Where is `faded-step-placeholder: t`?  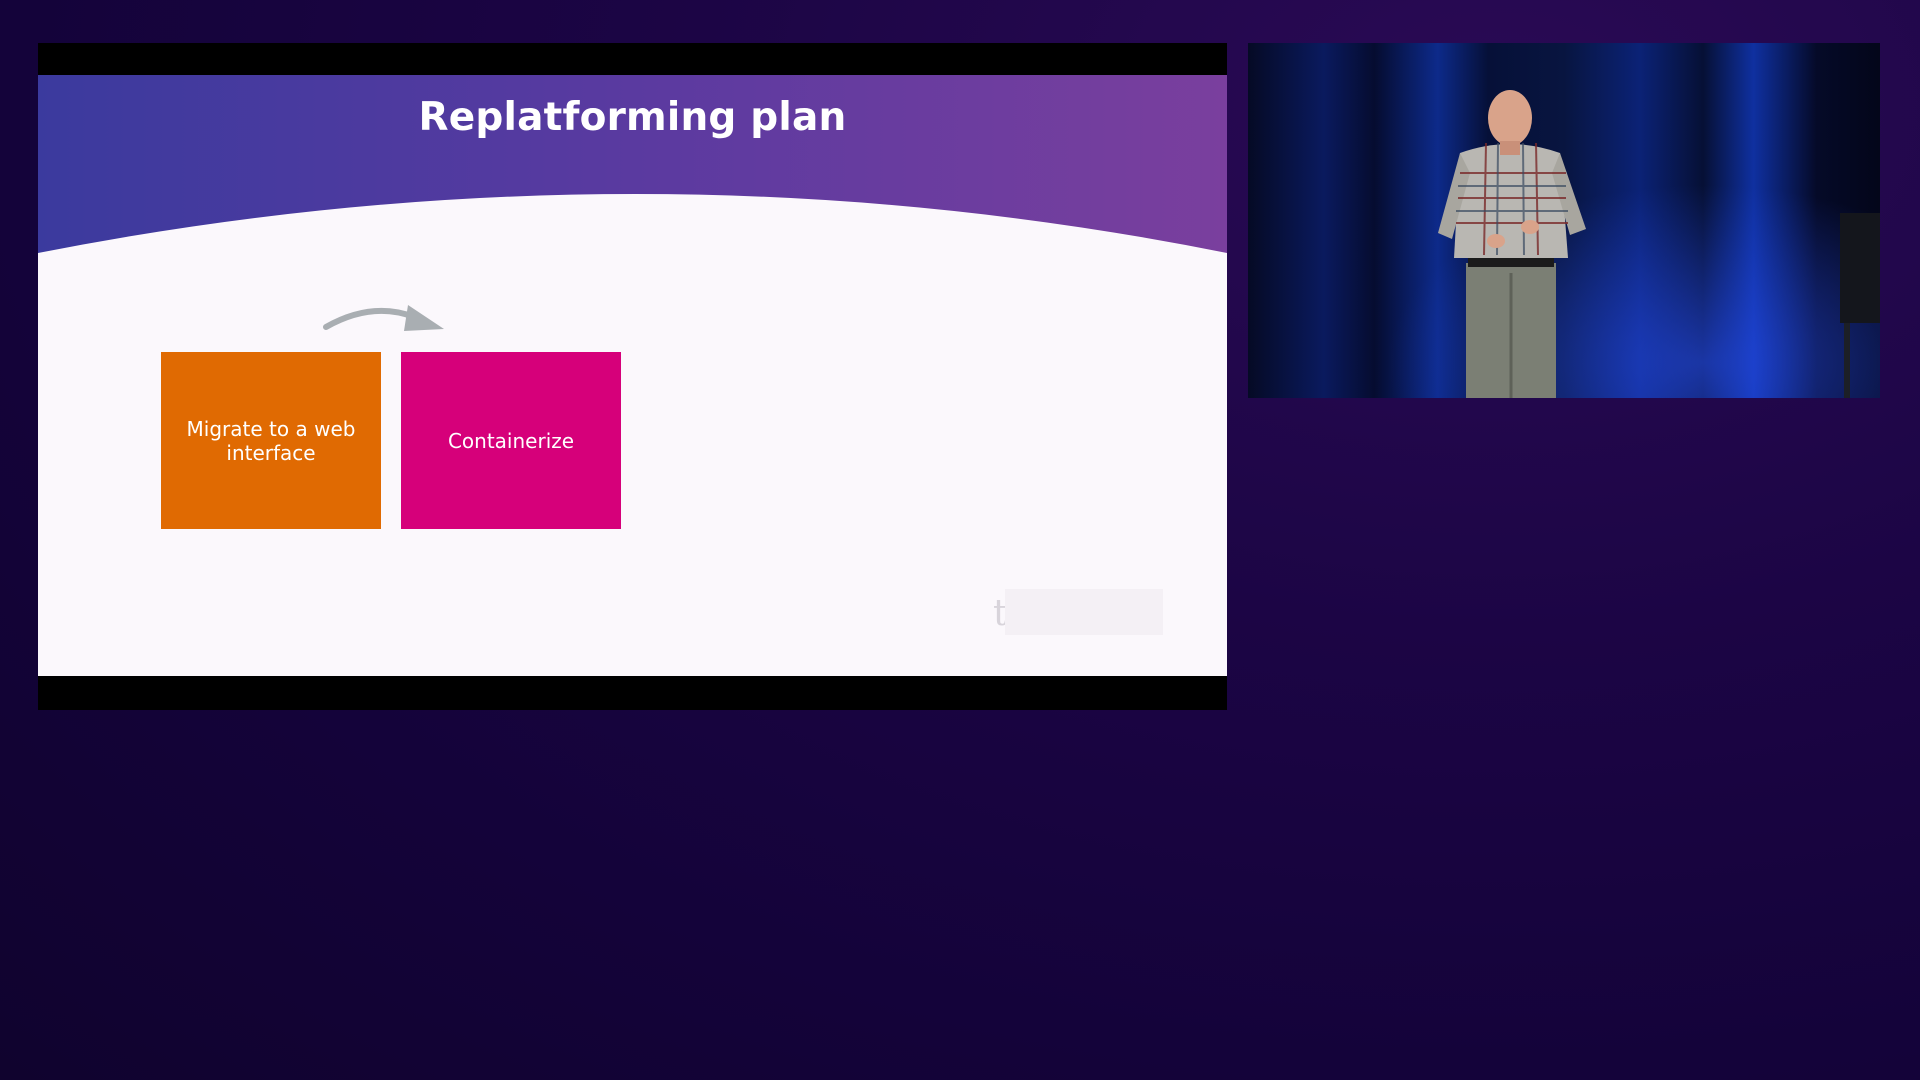
faded-step-placeholder: t is located at coordinates (1078, 613).